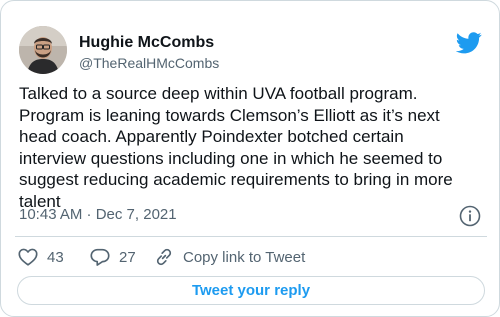  I want to click on reply-button: 27, so click(112, 257).